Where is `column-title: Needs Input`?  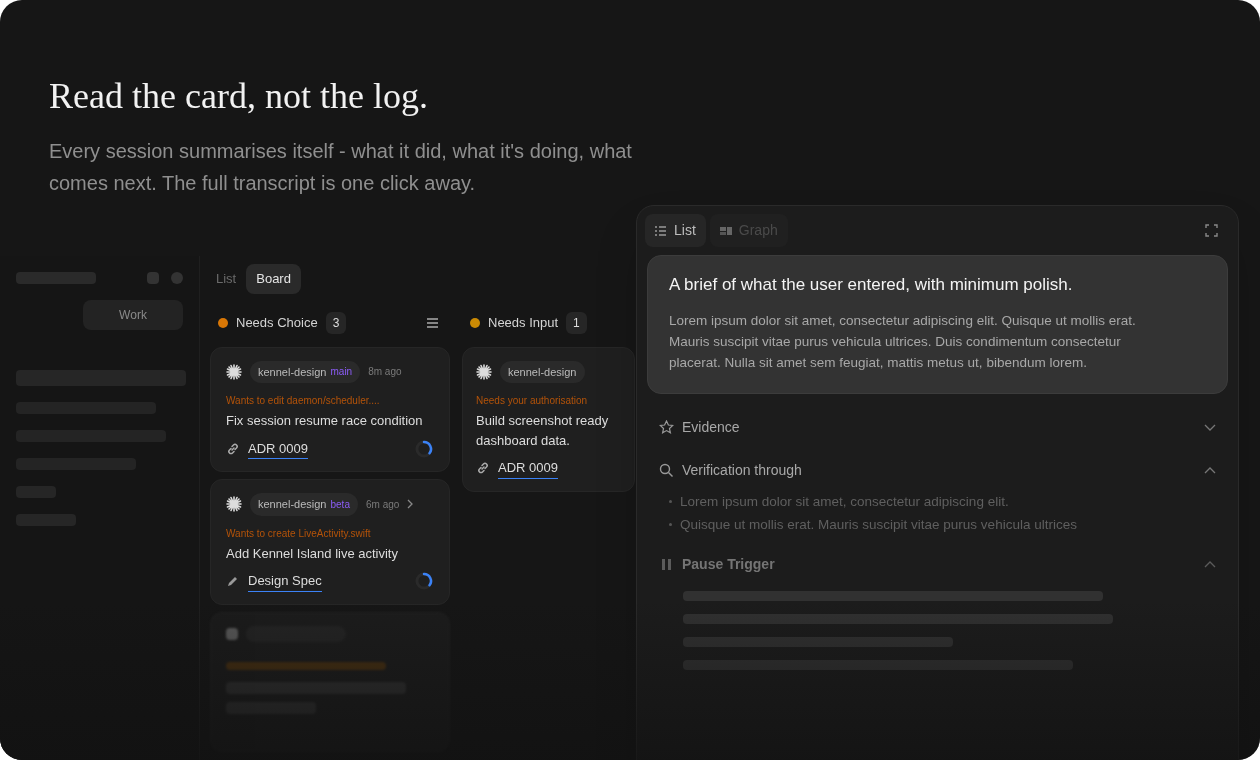 column-title: Needs Input is located at coordinates (523, 322).